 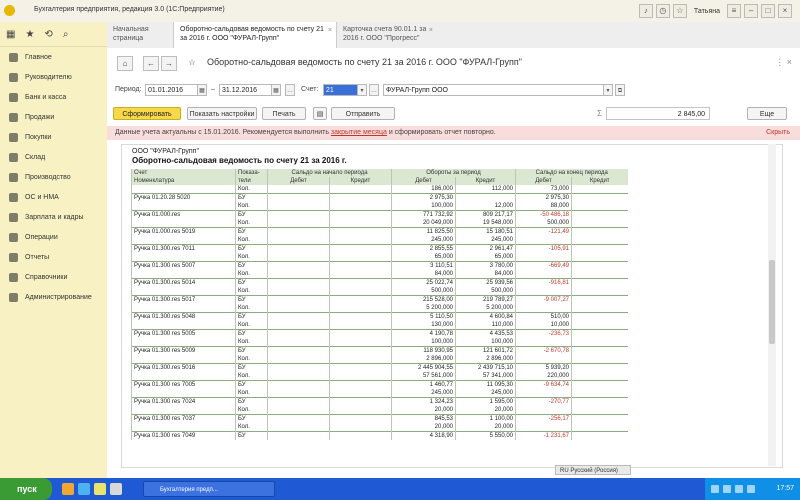 I want to click on table-cell: 771 732,92, so click(x=423, y=214).